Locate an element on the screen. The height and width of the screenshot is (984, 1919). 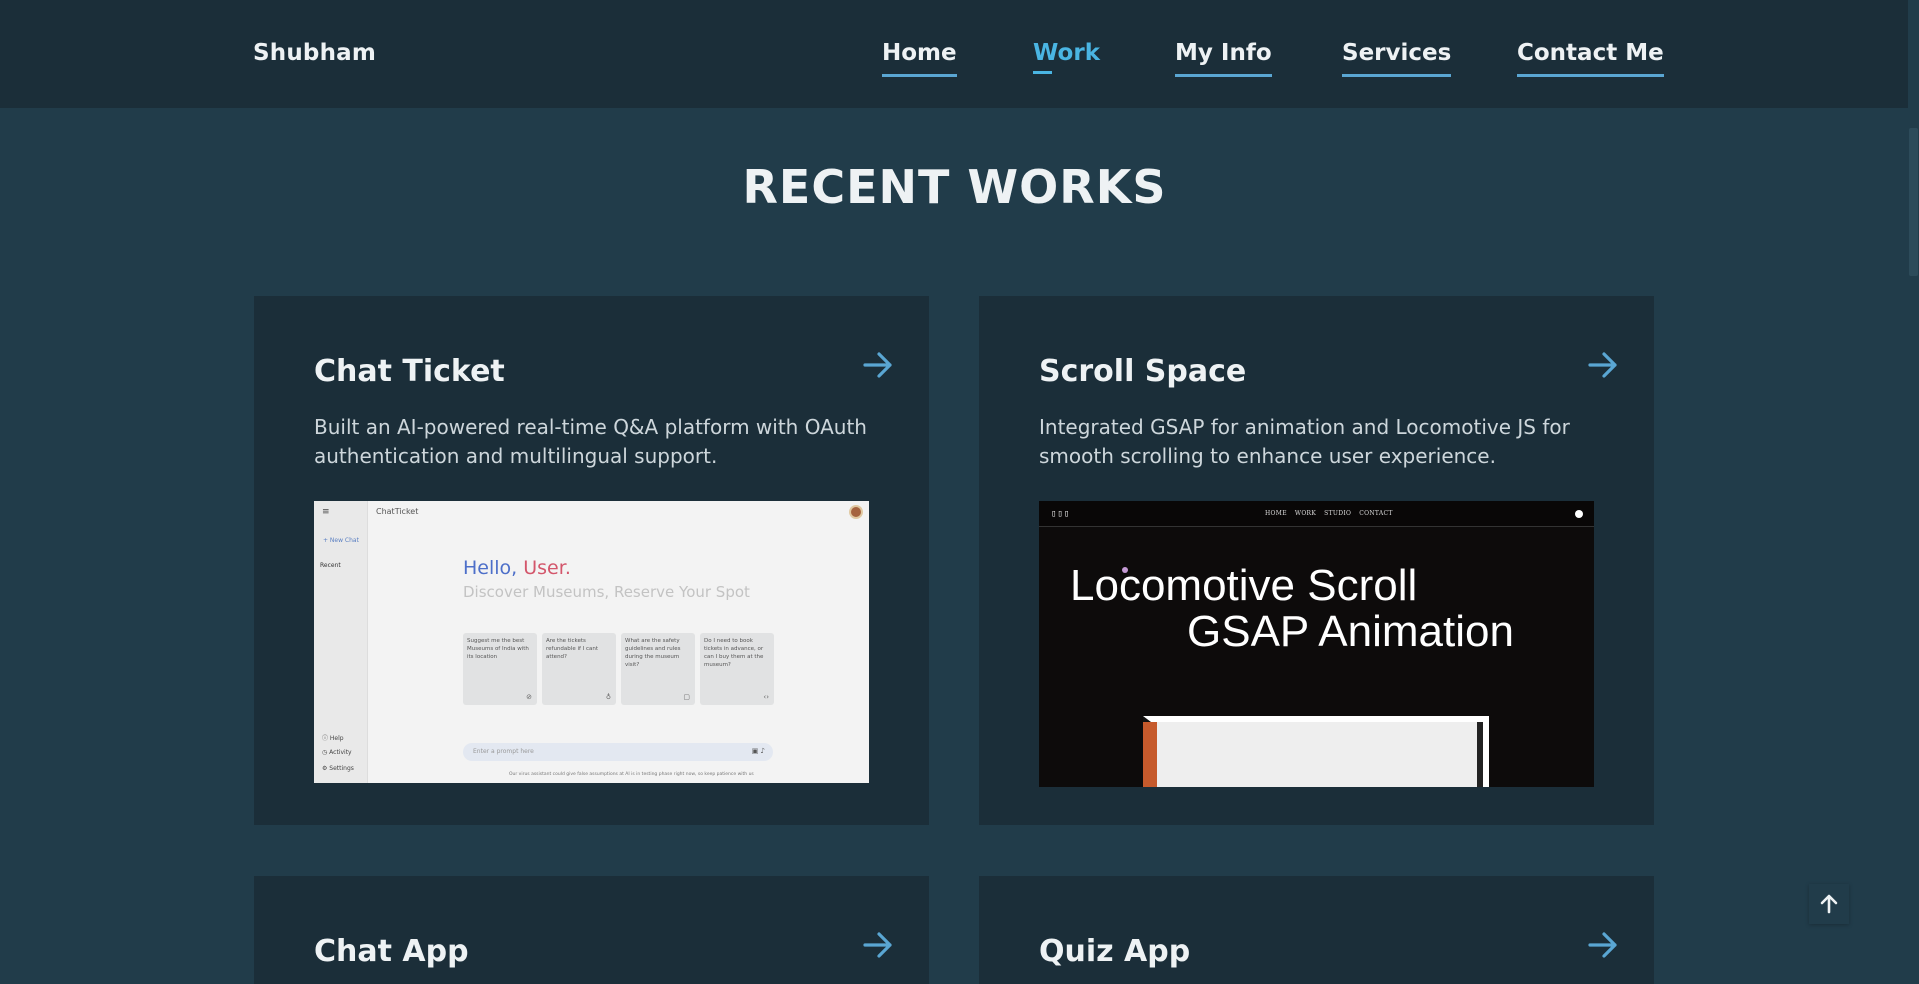
preview-new-chat: + New Chat is located at coordinates (341, 540).